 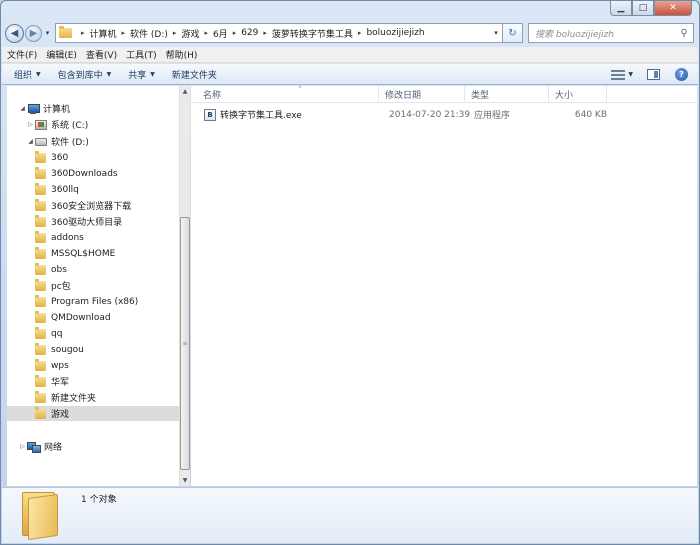 I want to click on navigation-scrollbar: ▲ ≡ ▼, so click(x=184, y=286).